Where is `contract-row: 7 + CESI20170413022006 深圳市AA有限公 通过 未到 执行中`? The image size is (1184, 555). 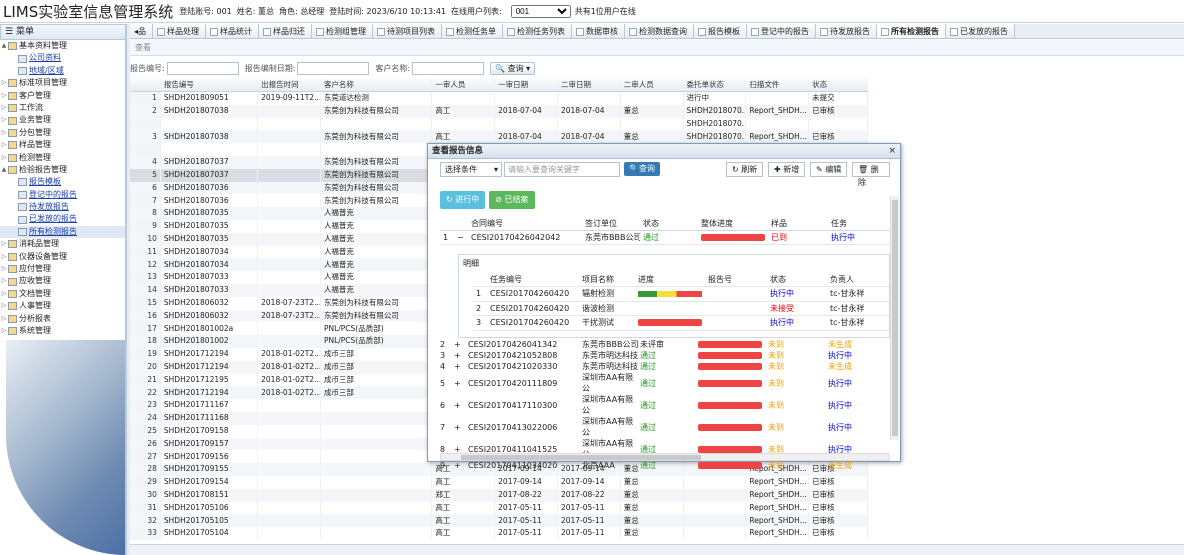 contract-row: 7 + CESI20170413022006 深圳市AA有限公 通过 未到 执行中 is located at coordinates (665, 427).